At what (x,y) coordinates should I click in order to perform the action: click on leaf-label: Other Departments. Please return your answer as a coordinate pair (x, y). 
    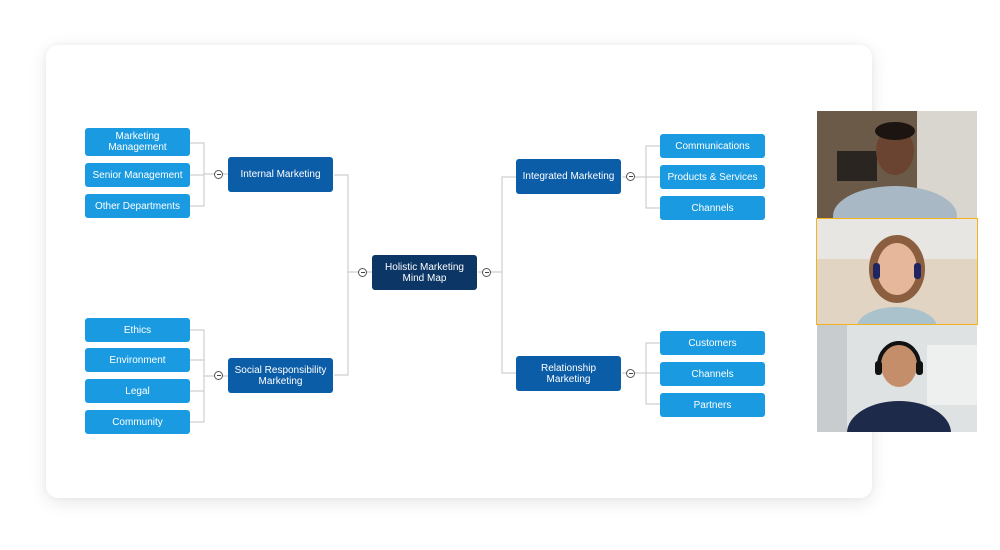
    Looking at the image, I should click on (137, 206).